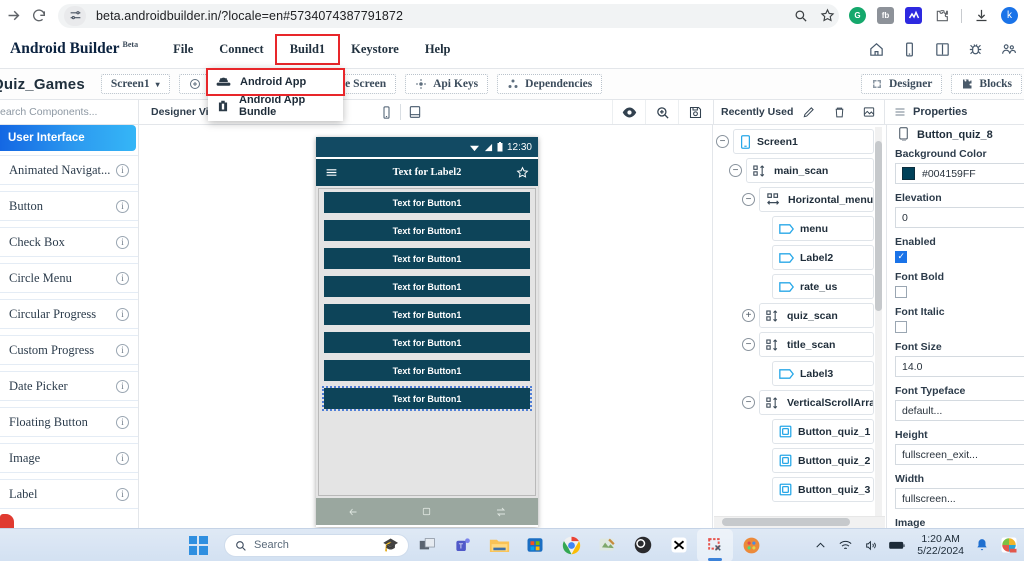 This screenshot has height=562, width=1024. I want to click on tree-node-box: title_scan, so click(816, 344).